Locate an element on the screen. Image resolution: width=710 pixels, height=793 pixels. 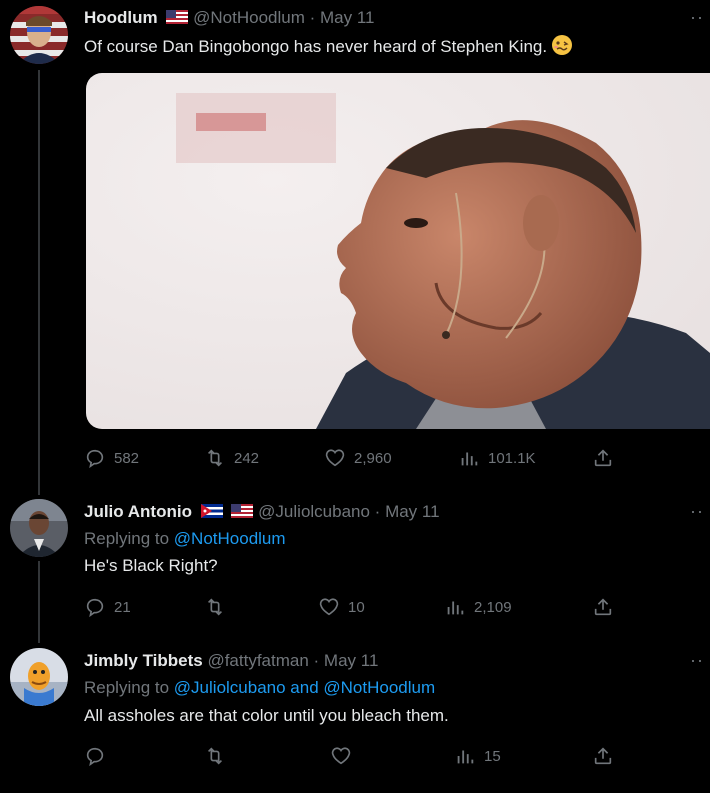
display-name: Hoodlum is located at coordinates (121, 17).